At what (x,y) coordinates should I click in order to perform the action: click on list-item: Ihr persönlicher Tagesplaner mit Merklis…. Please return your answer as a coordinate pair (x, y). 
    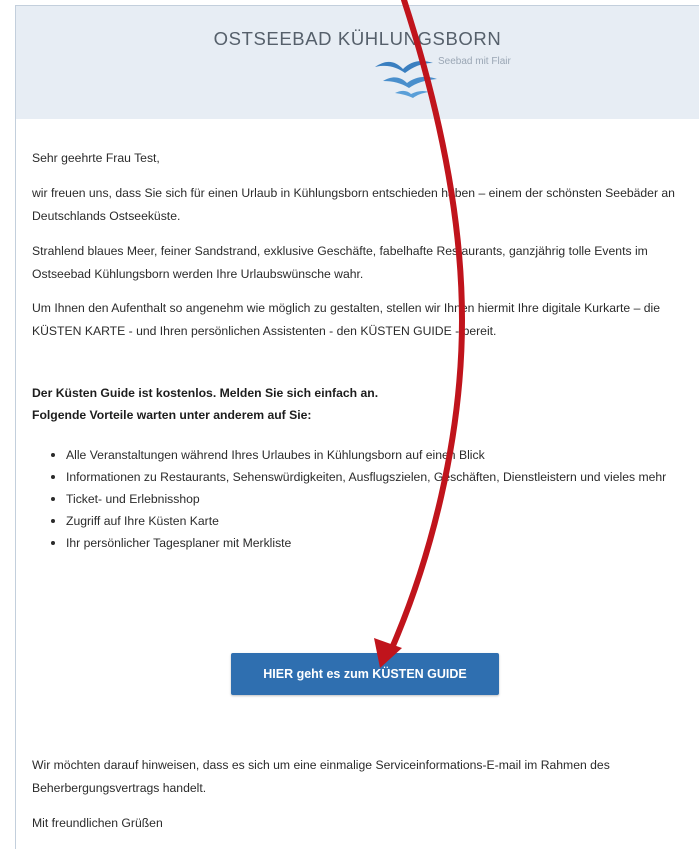
    Looking at the image, I should click on (365, 543).